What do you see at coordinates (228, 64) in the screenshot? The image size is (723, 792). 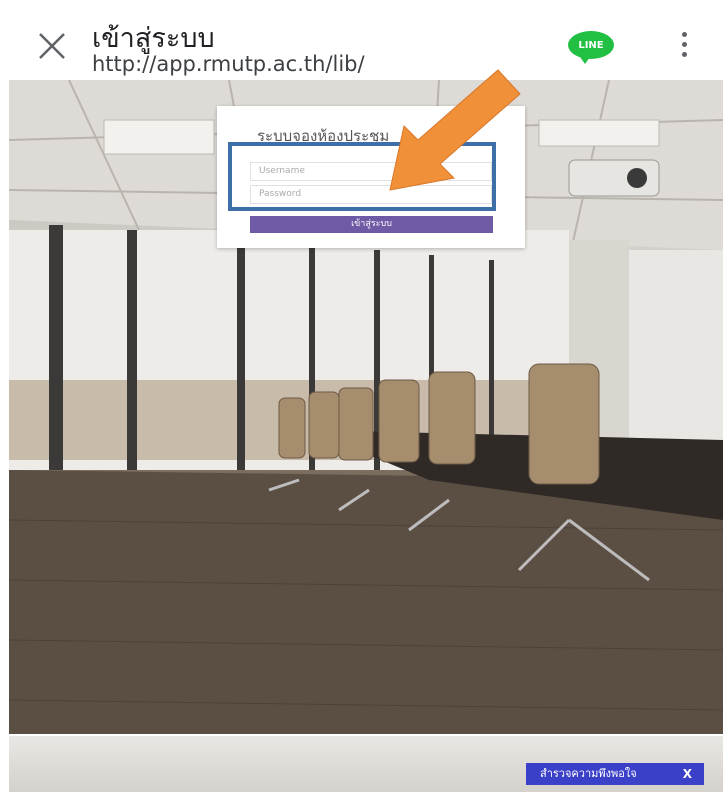 I see `page-url: http://app.rmutp.ac.th/lib/` at bounding box center [228, 64].